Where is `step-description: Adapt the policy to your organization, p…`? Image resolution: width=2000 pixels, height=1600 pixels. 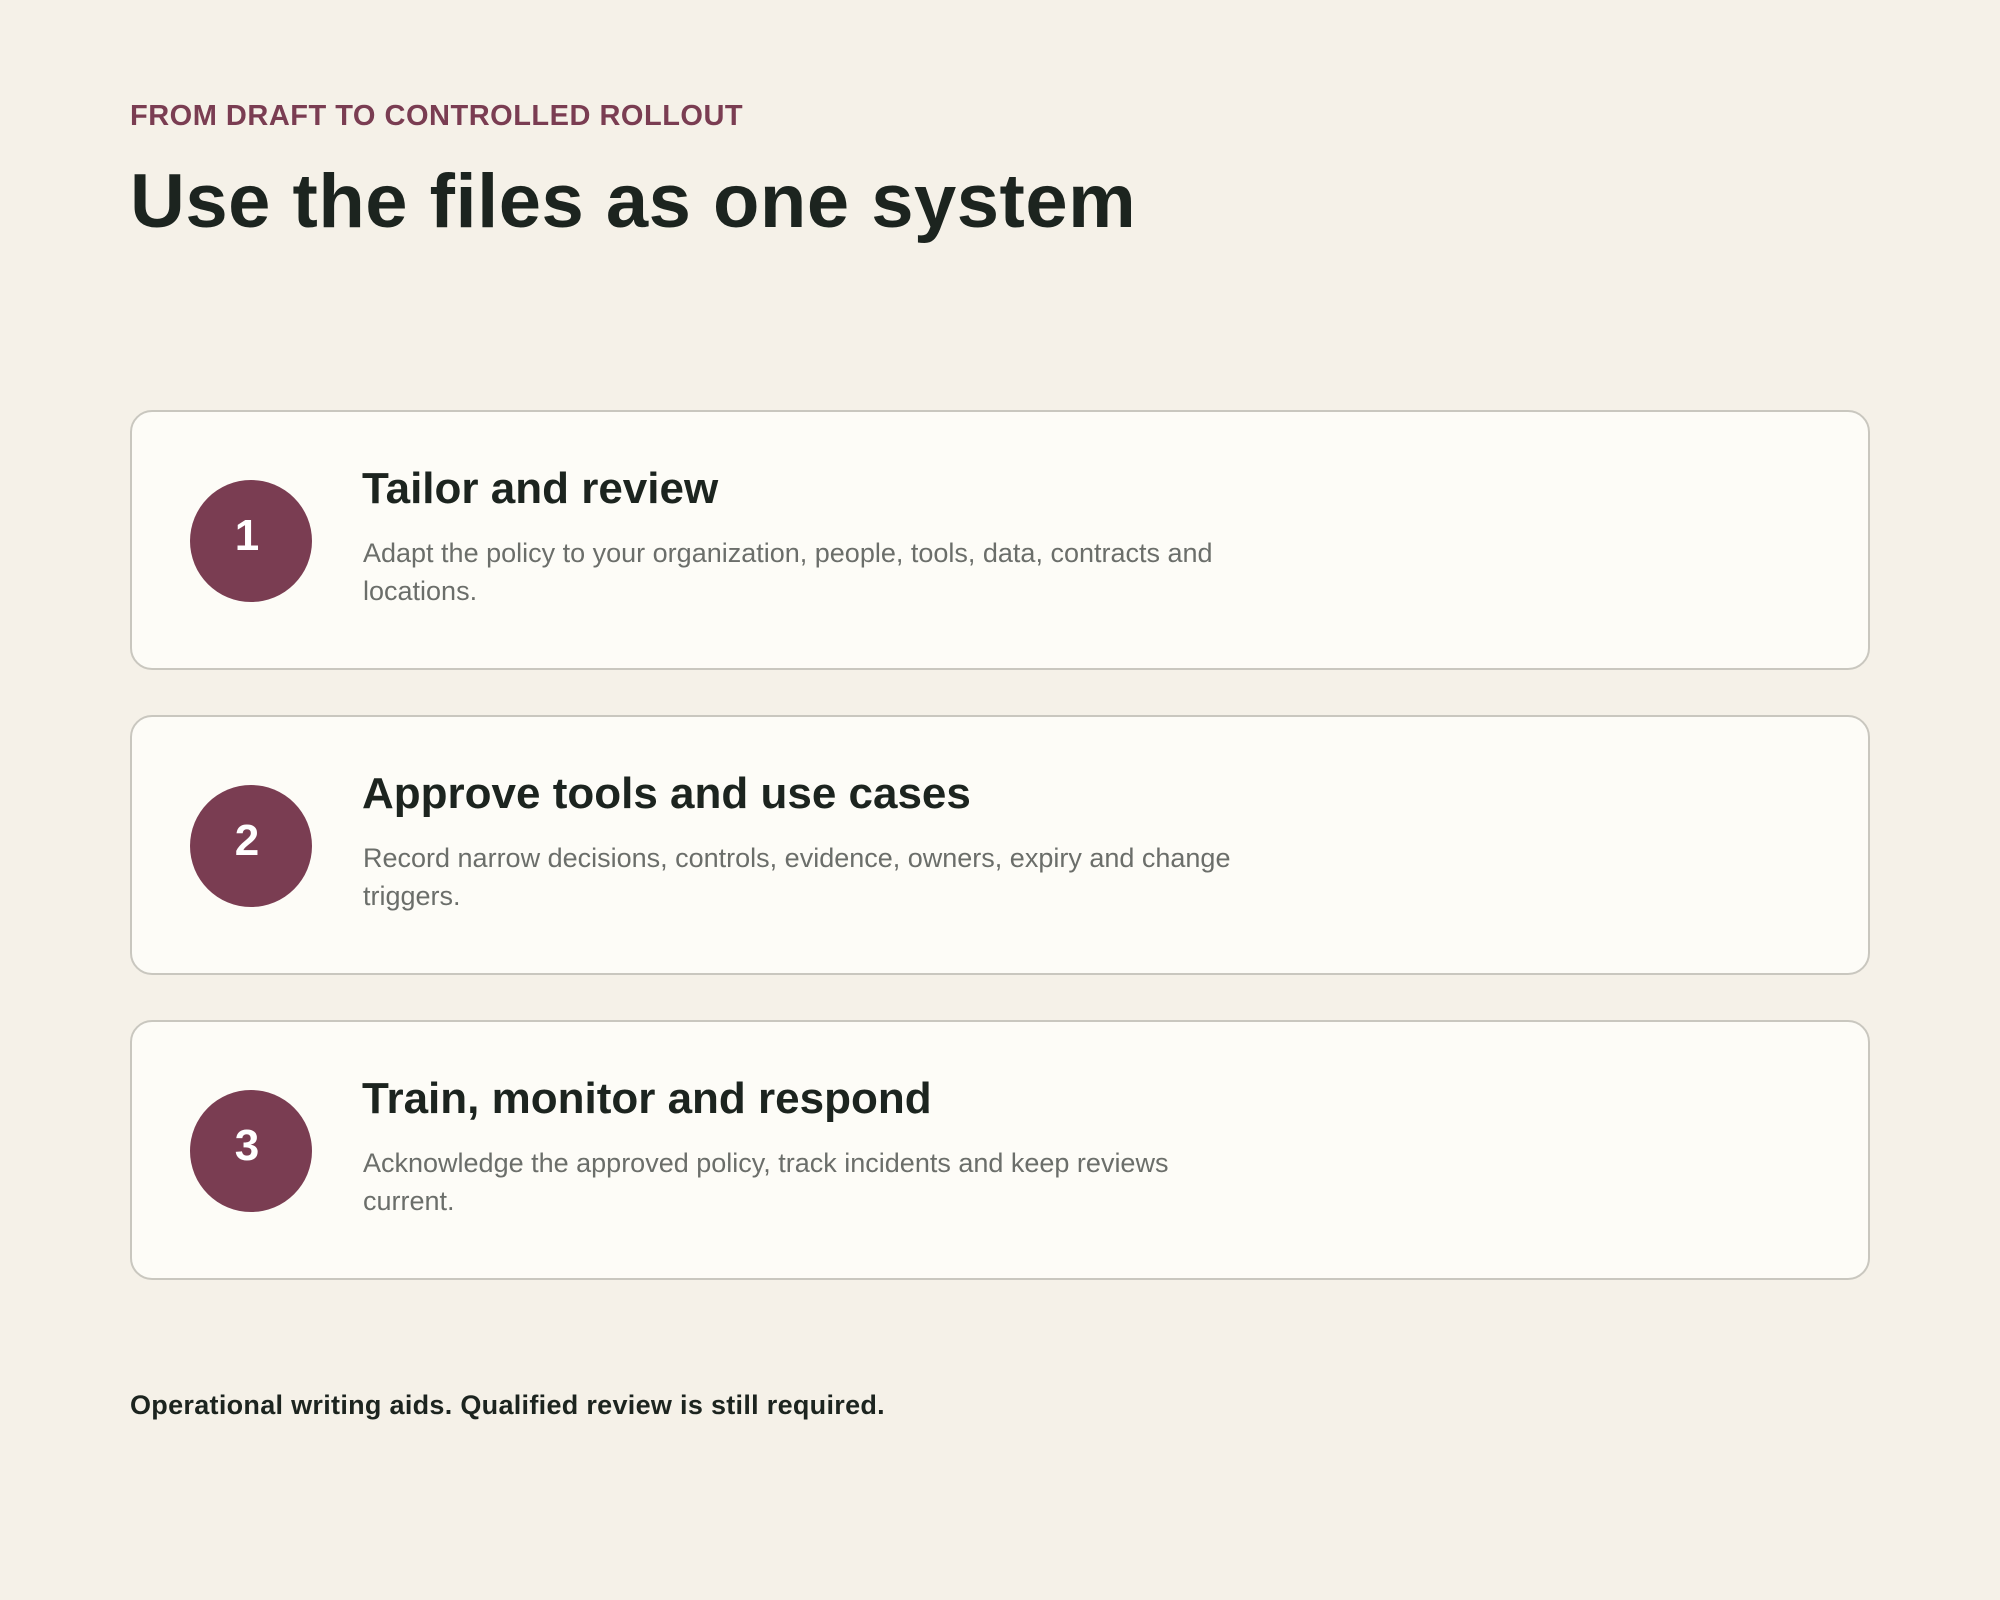
step-description: Adapt the policy to your organization, p… is located at coordinates (788, 572).